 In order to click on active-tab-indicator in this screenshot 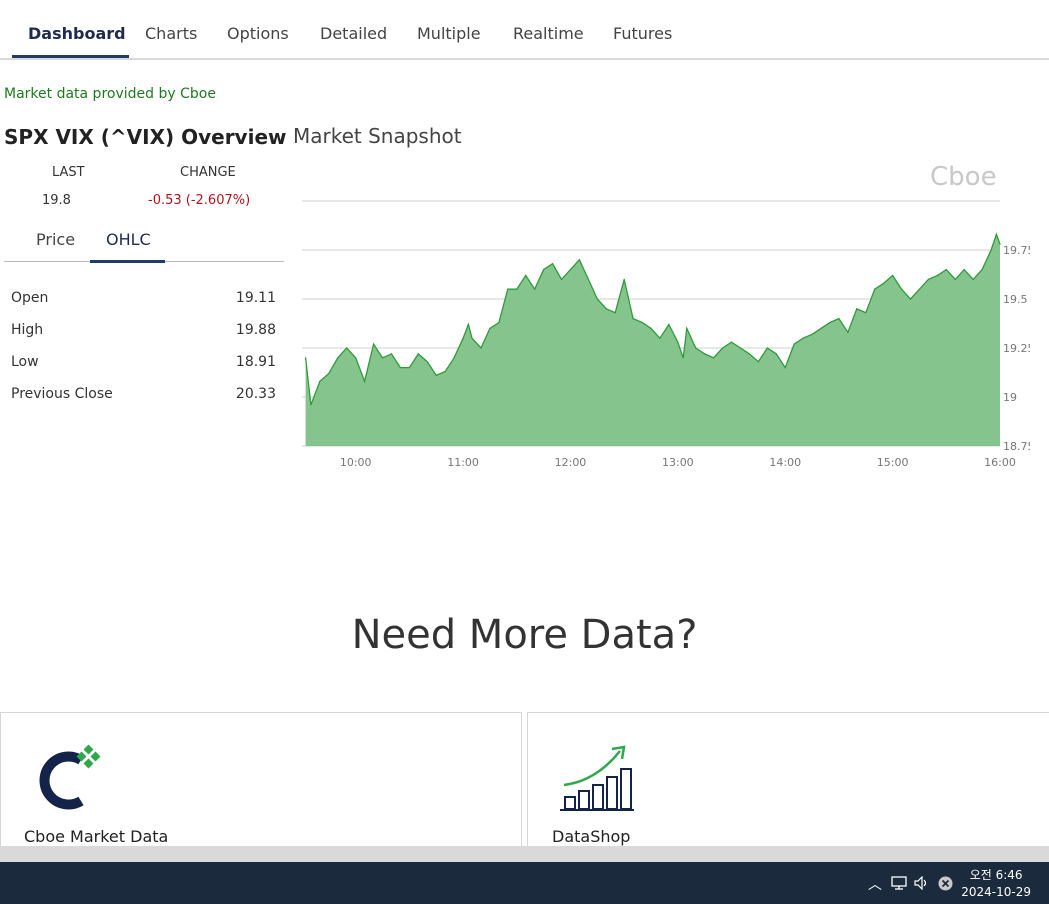, I will do `click(70, 56)`.